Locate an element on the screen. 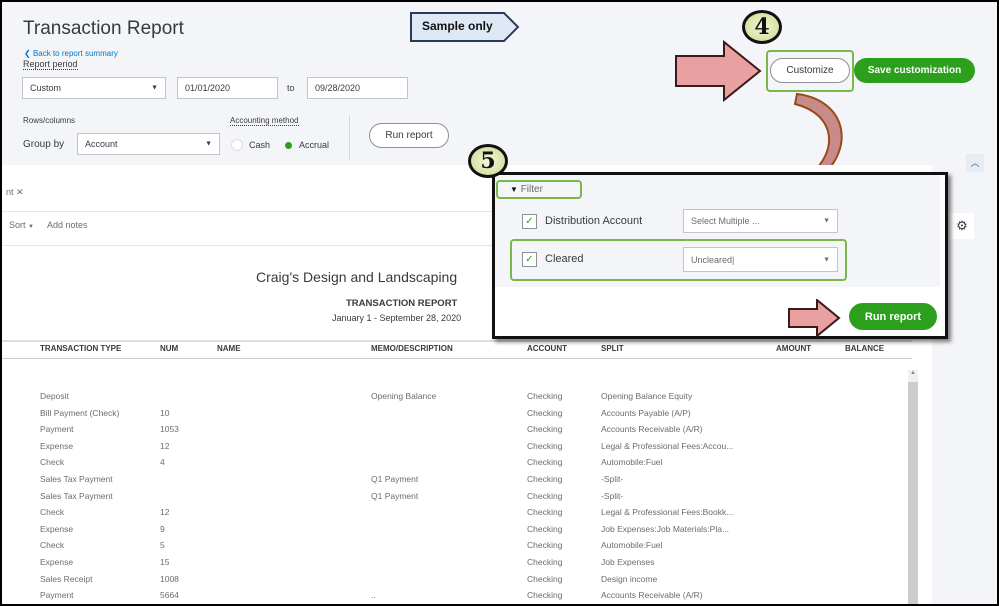 The width and height of the screenshot is (999, 606). filter-toggle: ▼ Filter is located at coordinates (539, 189).